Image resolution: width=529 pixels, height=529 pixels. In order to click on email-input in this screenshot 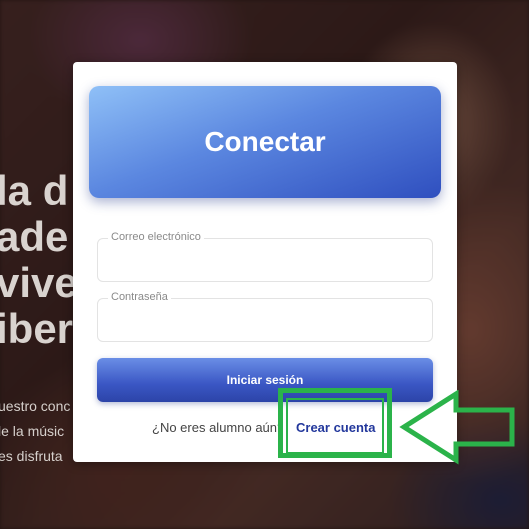, I will do `click(265, 260)`.